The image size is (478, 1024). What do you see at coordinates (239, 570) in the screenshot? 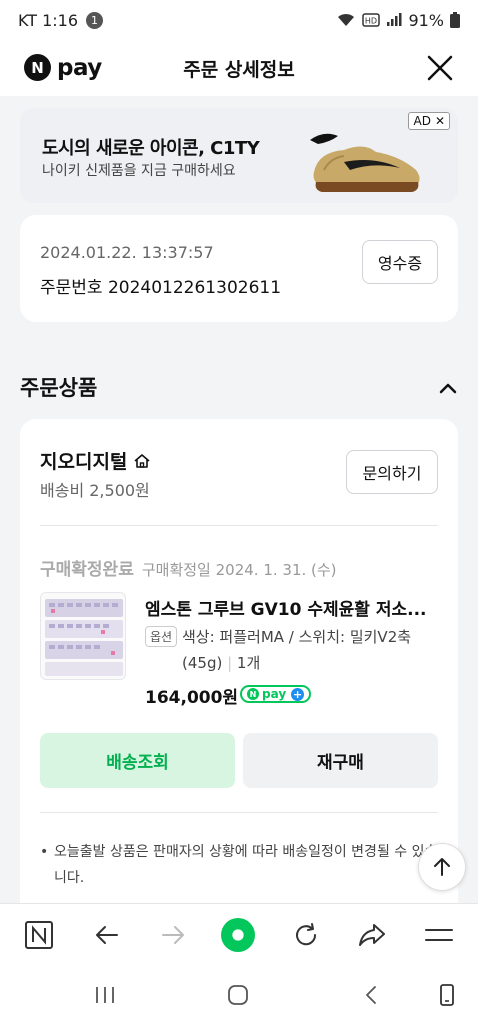
I see `purchase-confirm-date: 구매확정일 2024. 1. 31. (수)` at bounding box center [239, 570].